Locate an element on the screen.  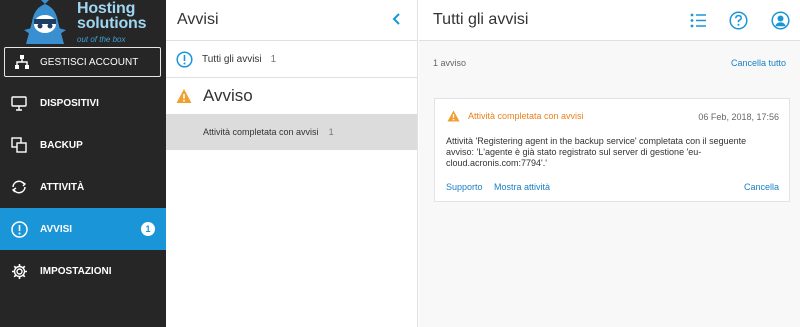
sidebar-item-backup: BACKUP is located at coordinates (83, 145).